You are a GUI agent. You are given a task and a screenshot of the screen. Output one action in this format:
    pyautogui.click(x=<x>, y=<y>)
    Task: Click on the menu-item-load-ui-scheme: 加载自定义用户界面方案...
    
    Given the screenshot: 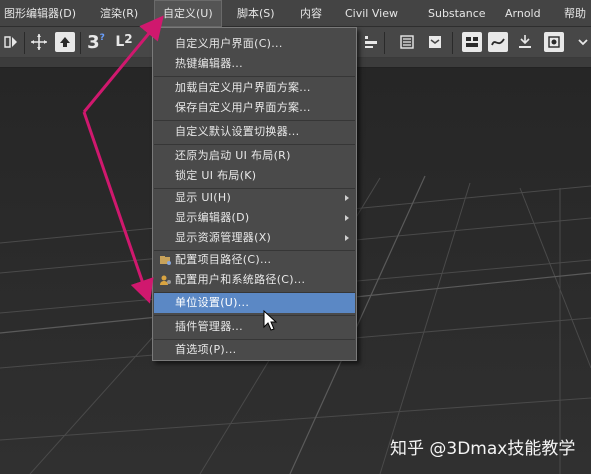 What is the action you would take?
    pyautogui.click(x=254, y=88)
    